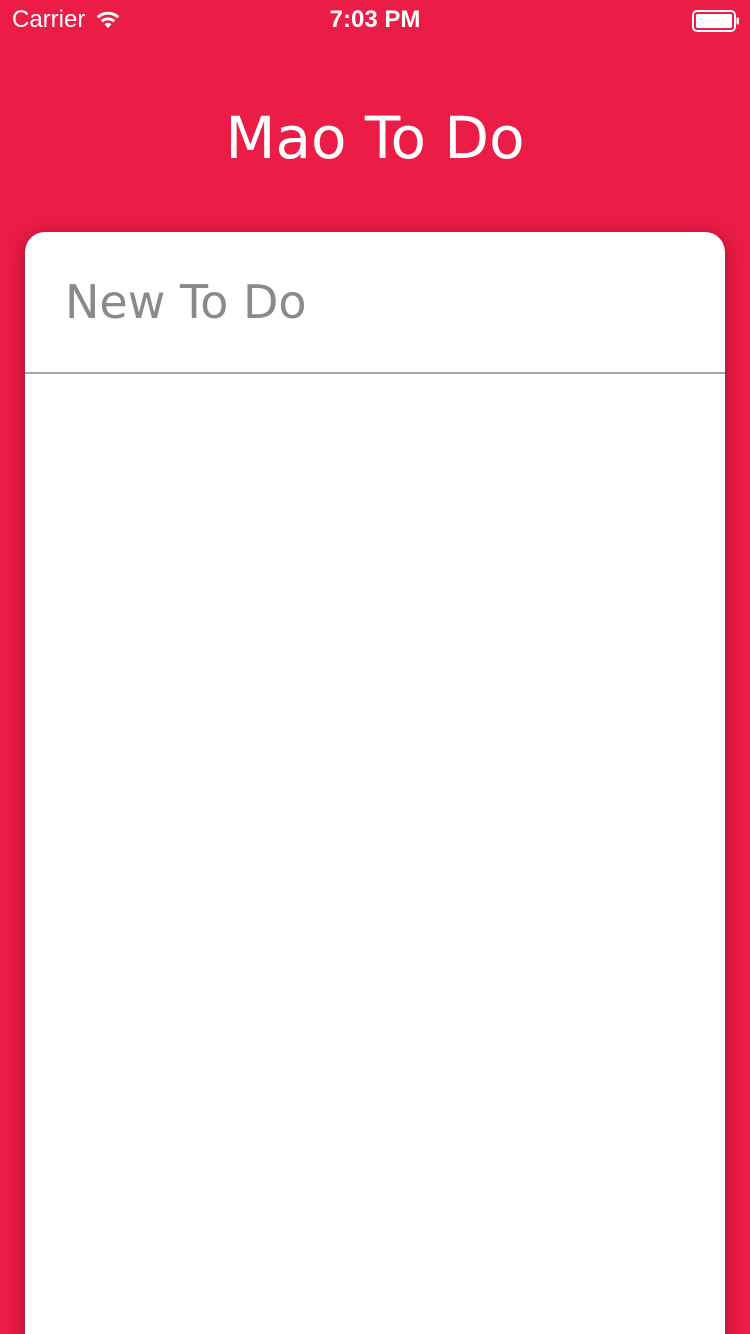 The image size is (750, 1334). What do you see at coordinates (375, 302) in the screenshot?
I see `new-todo-input` at bounding box center [375, 302].